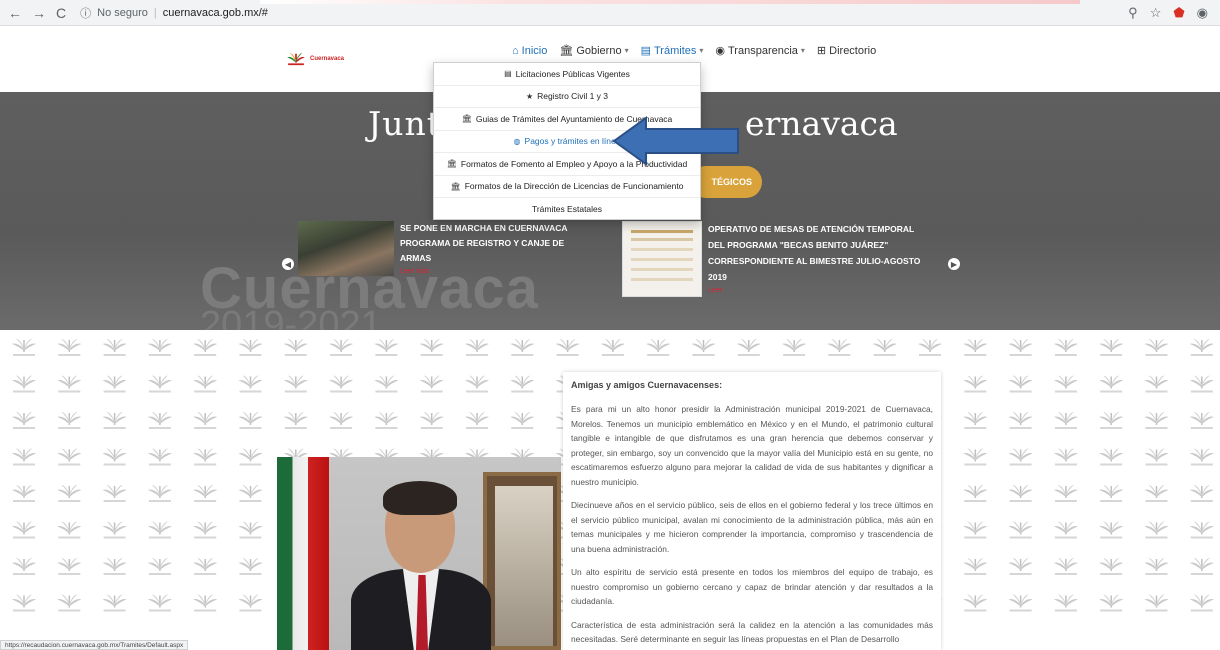  What do you see at coordinates (215, 13) in the screenshot?
I see `url-text: cuernavaca.gob.mx/#` at bounding box center [215, 13].